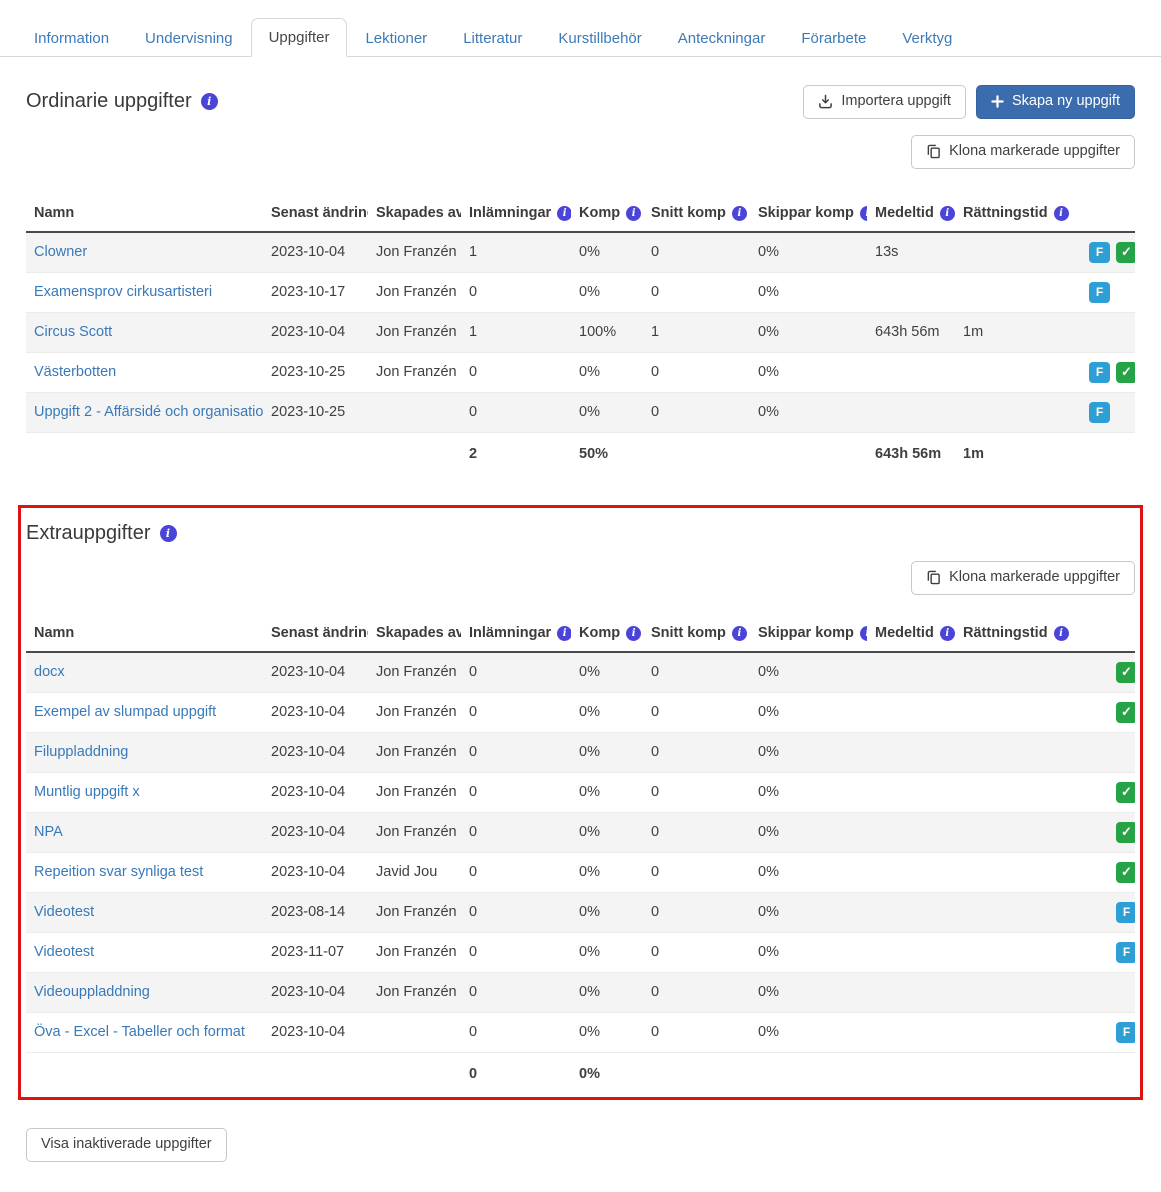 The image size is (1161, 1192). I want to click on task-link: docx, so click(49, 672).